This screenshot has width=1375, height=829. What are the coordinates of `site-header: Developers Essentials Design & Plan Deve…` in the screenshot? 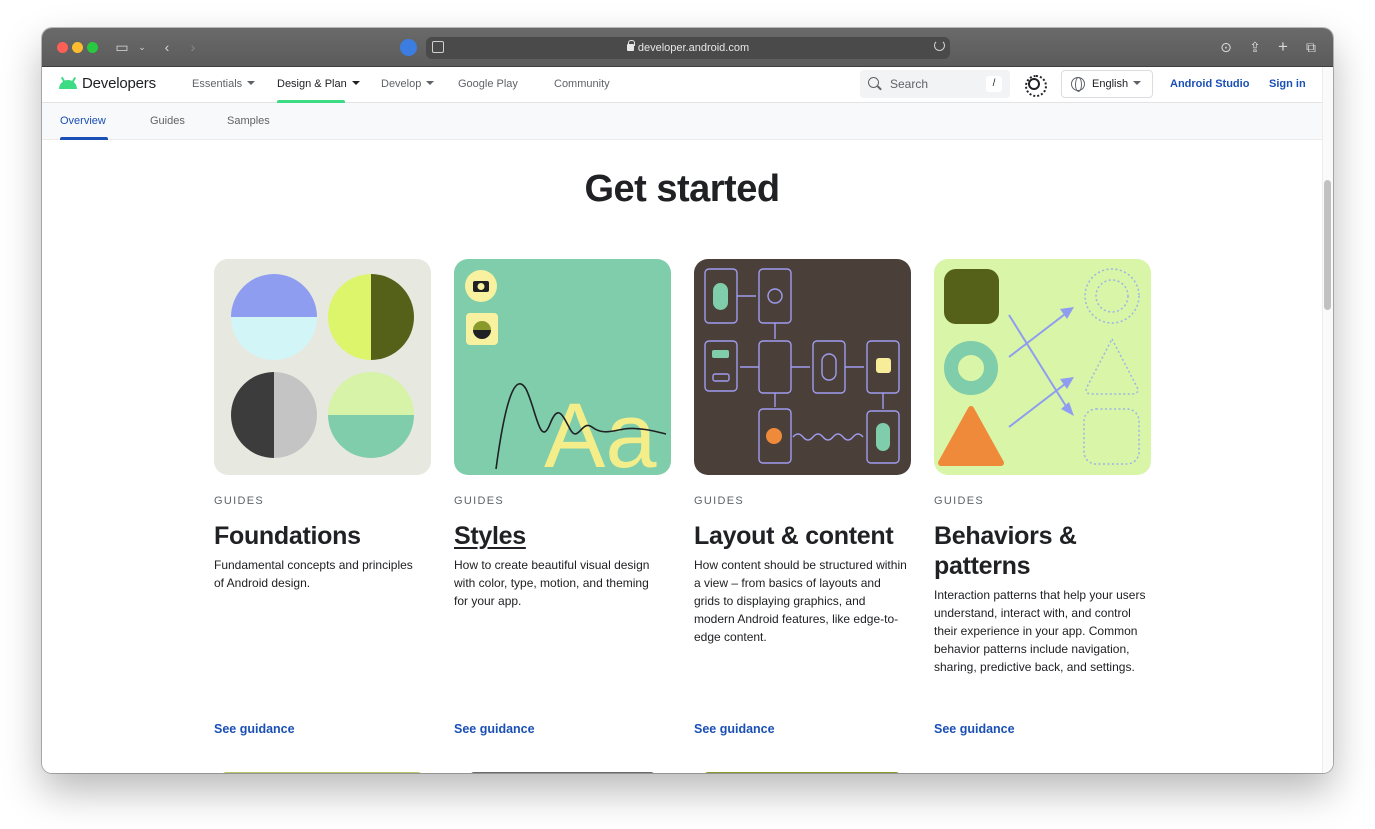 It's located at (682, 85).